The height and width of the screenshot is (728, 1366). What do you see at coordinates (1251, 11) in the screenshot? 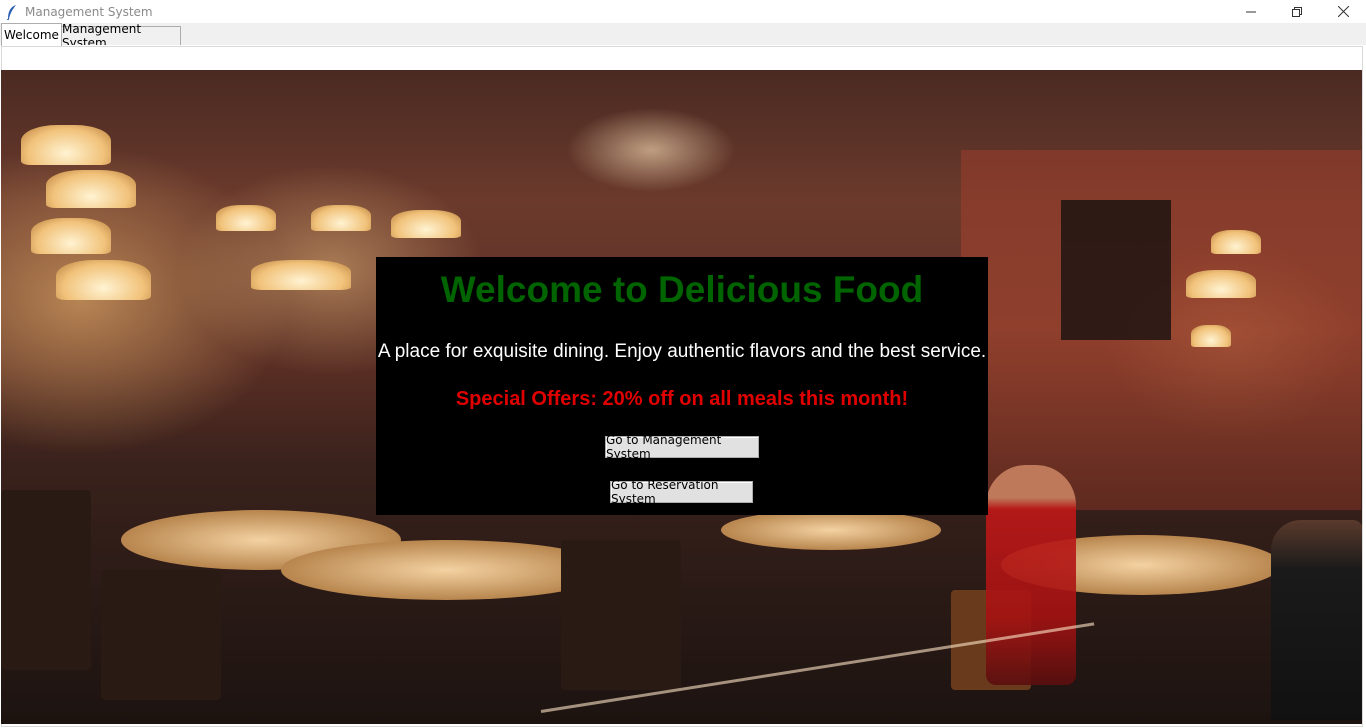
I see `minimize-icon` at bounding box center [1251, 11].